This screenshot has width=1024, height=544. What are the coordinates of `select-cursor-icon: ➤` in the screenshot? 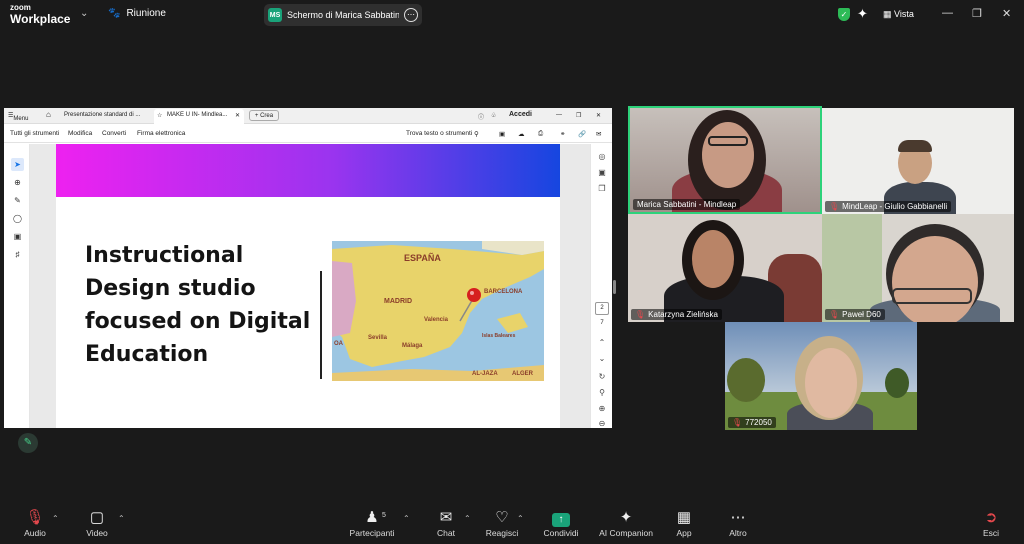 It's located at (17, 164).